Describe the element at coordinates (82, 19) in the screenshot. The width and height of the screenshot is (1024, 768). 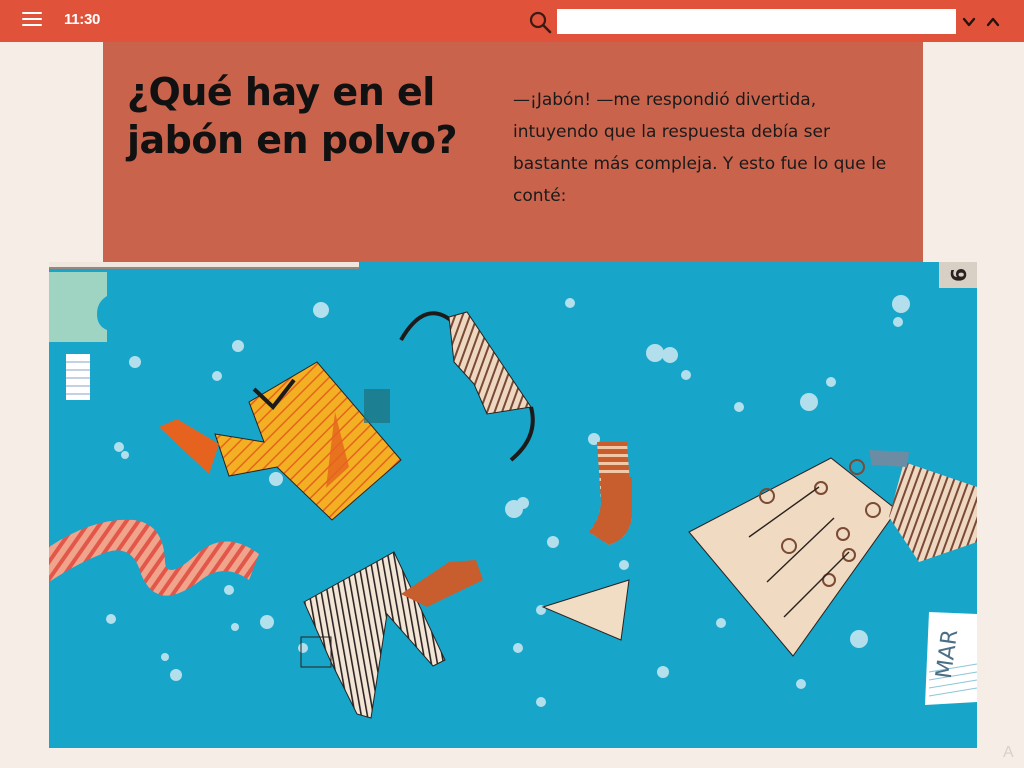
I see `status-time: 11:30` at that location.